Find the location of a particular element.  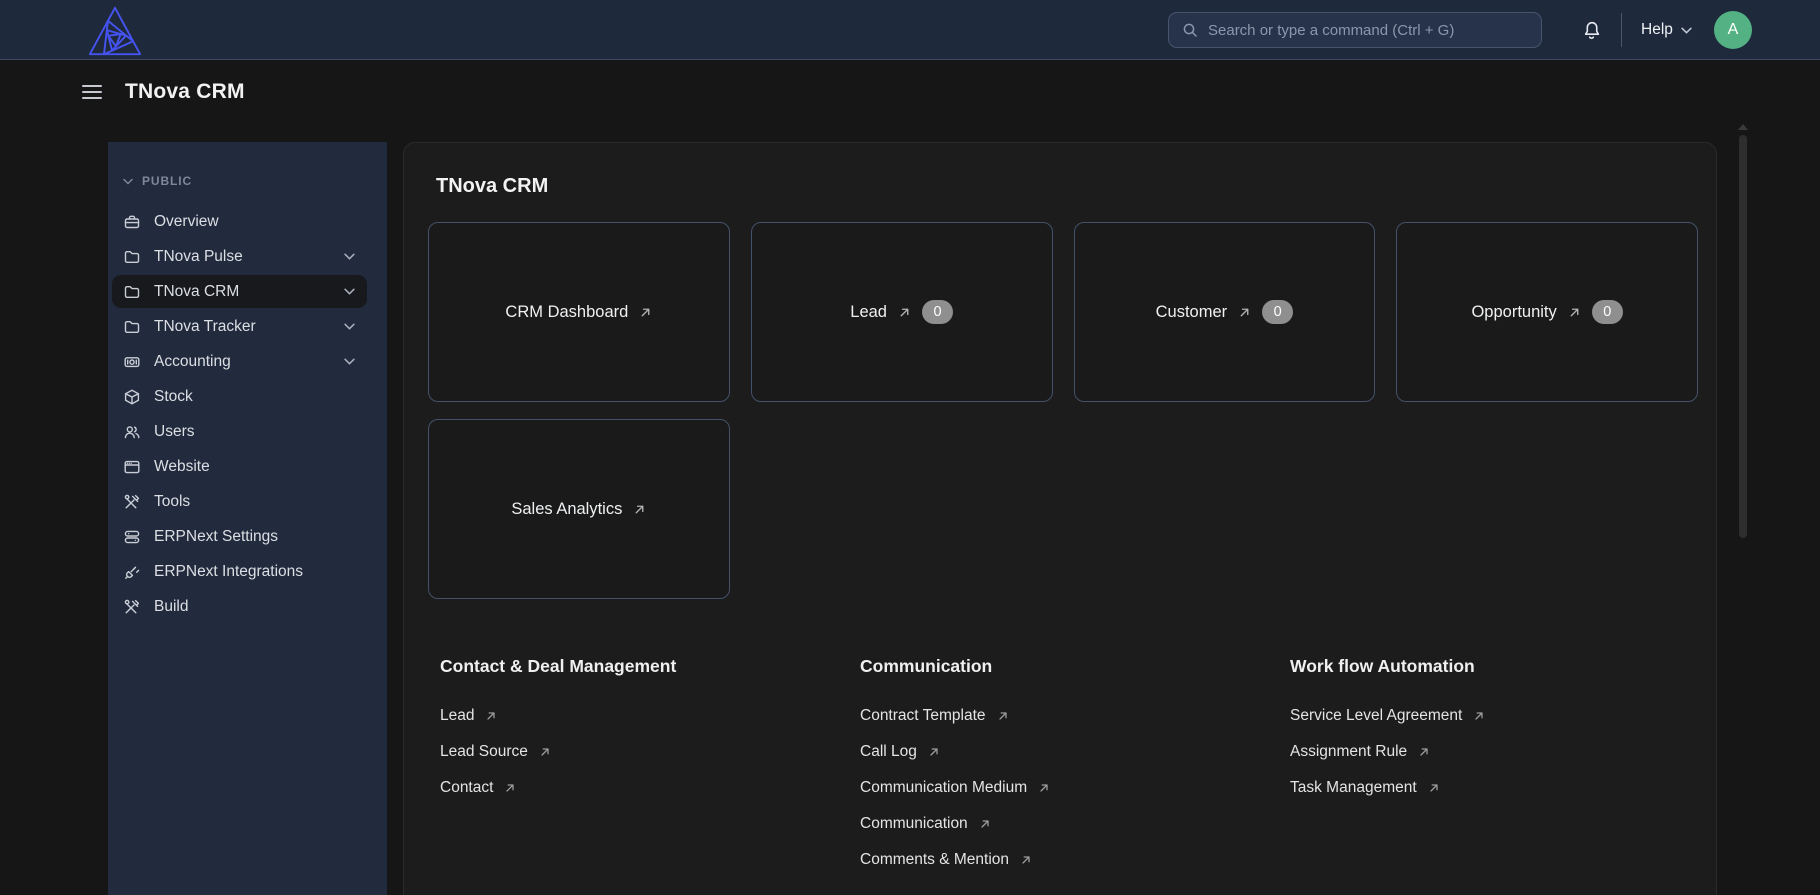

sidebar-item-tnova-tracker: TNova Tracker is located at coordinates (239, 326).